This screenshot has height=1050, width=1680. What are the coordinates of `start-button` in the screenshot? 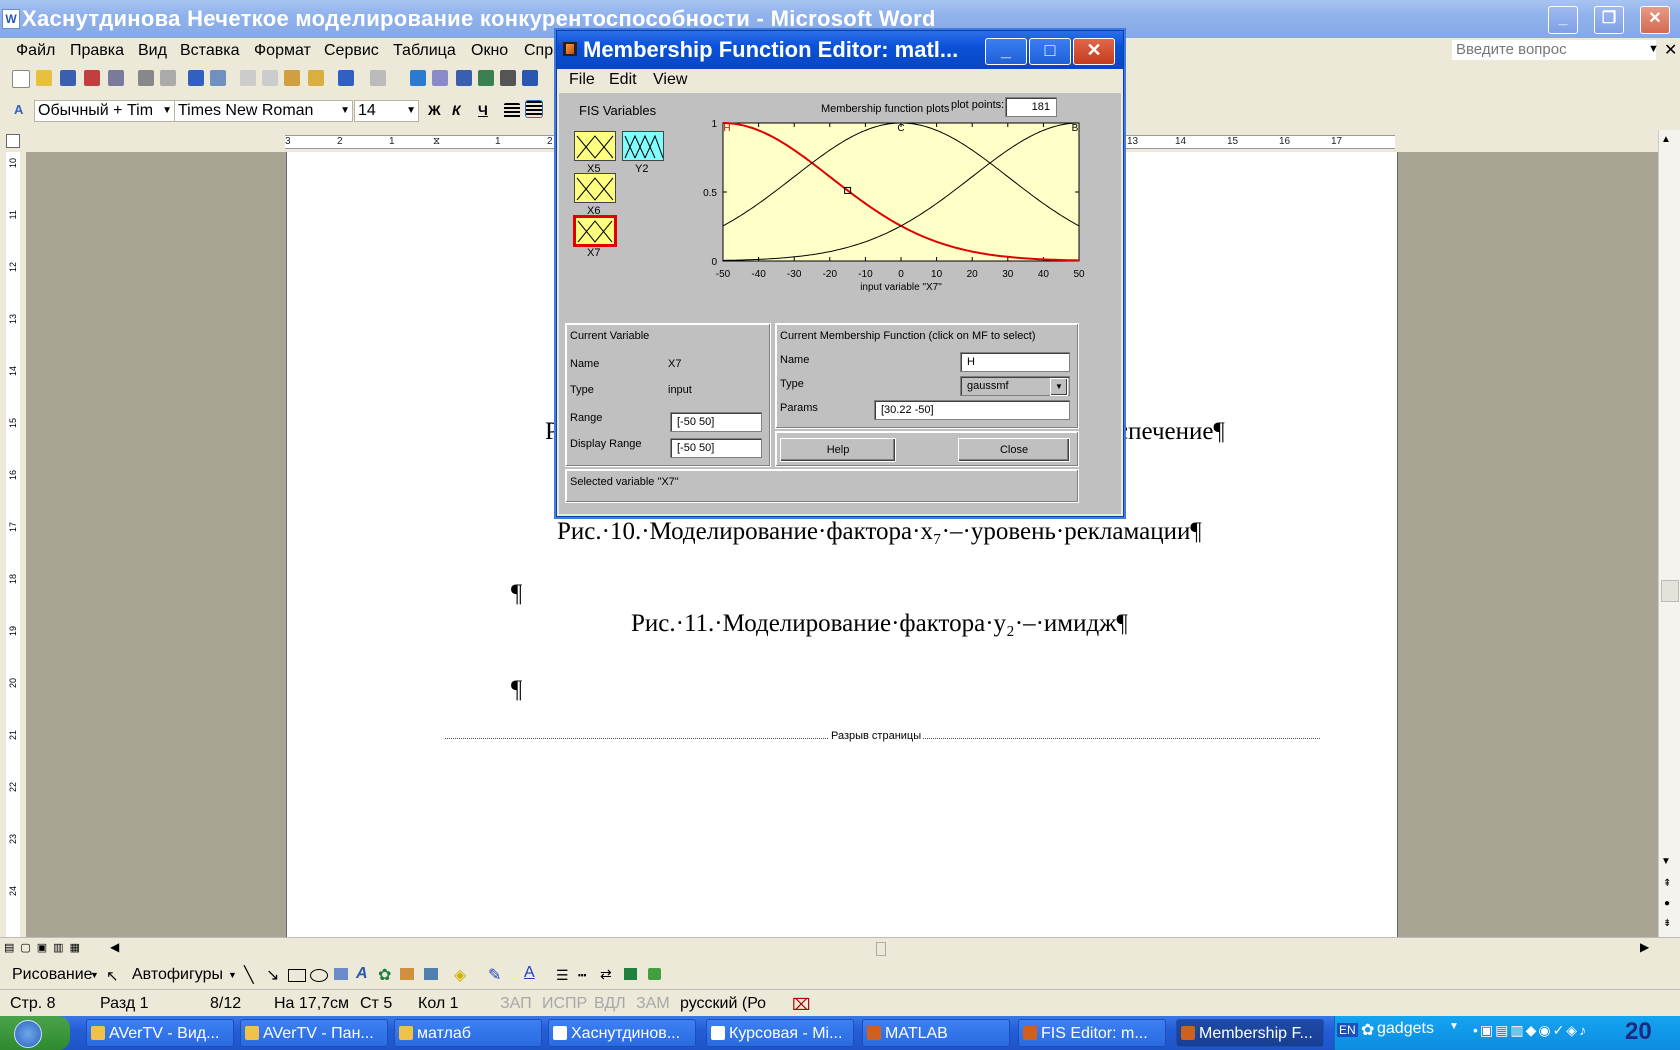 It's located at (35, 1033).